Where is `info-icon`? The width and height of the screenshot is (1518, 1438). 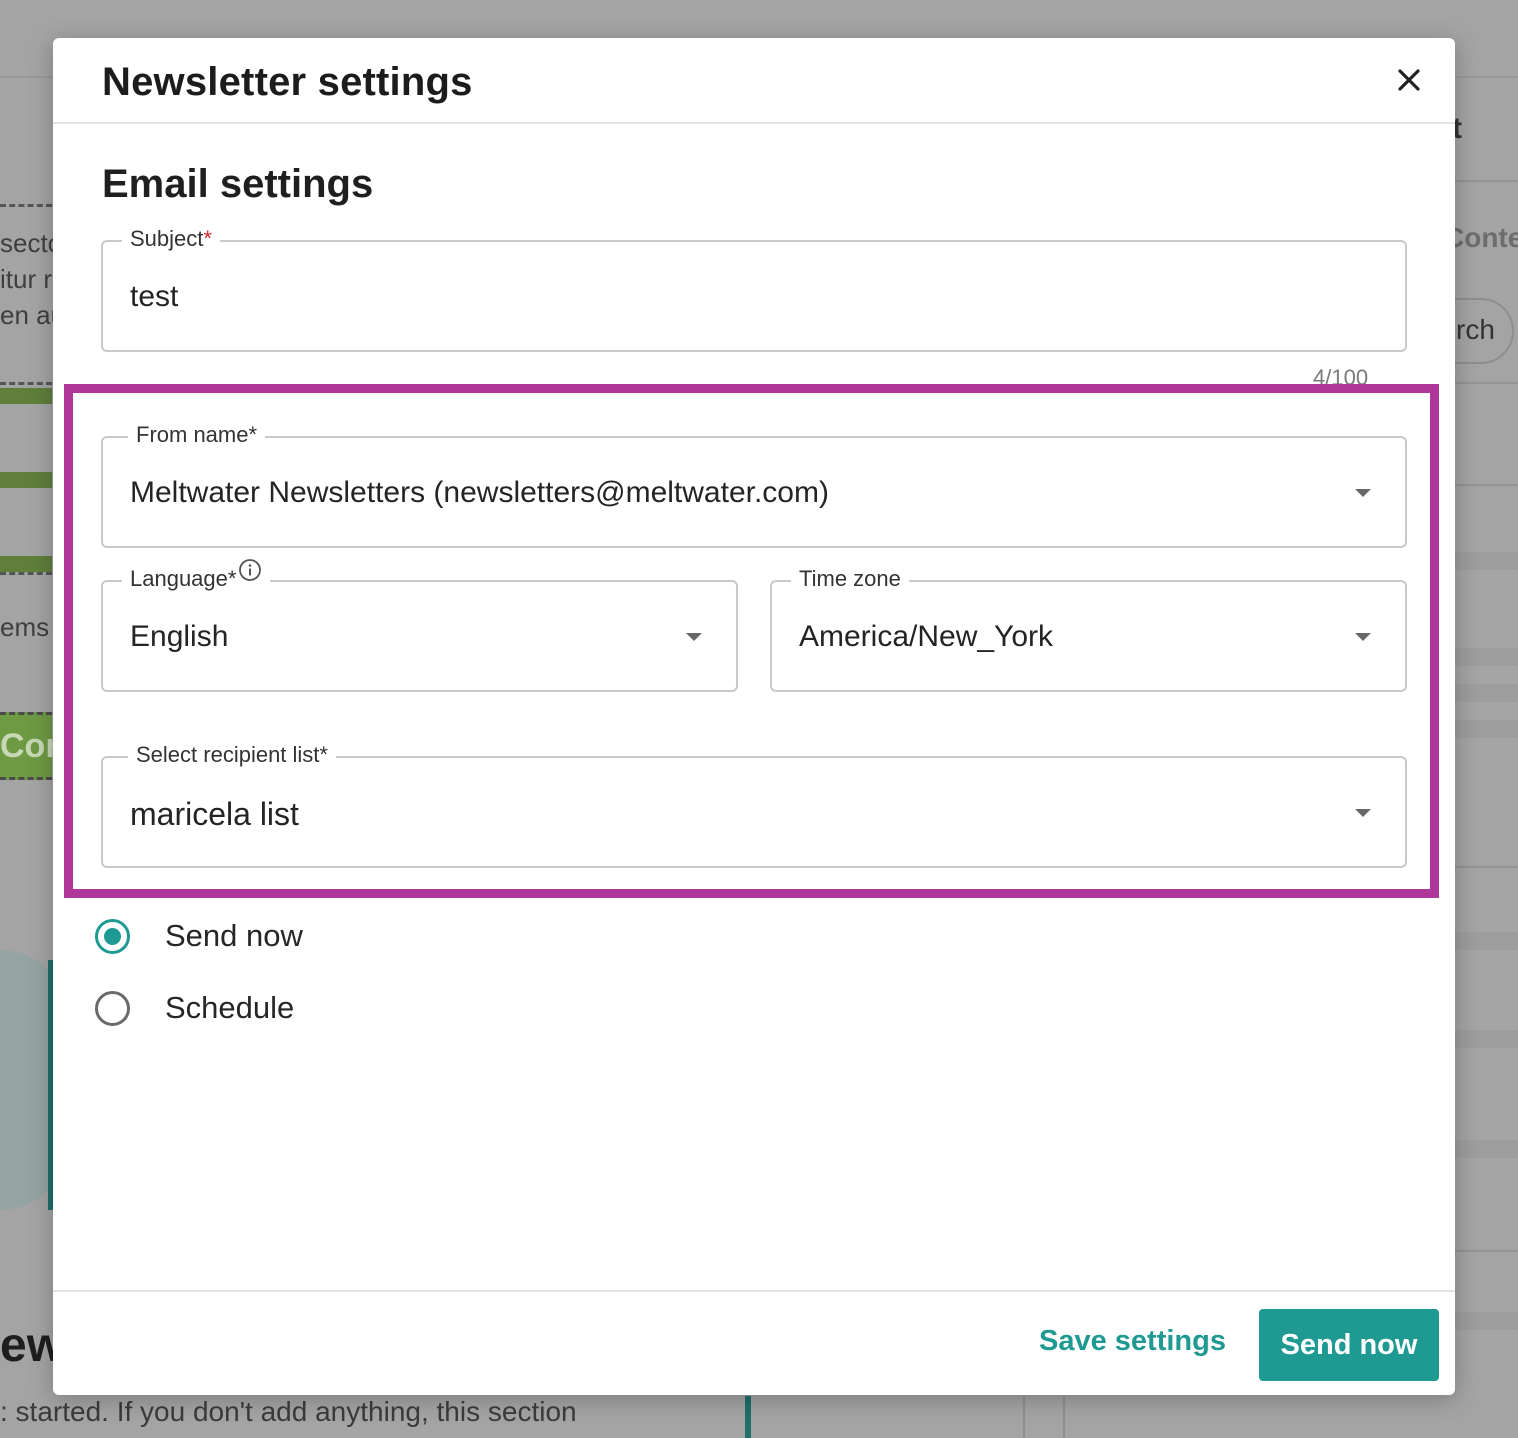
info-icon is located at coordinates (250, 570).